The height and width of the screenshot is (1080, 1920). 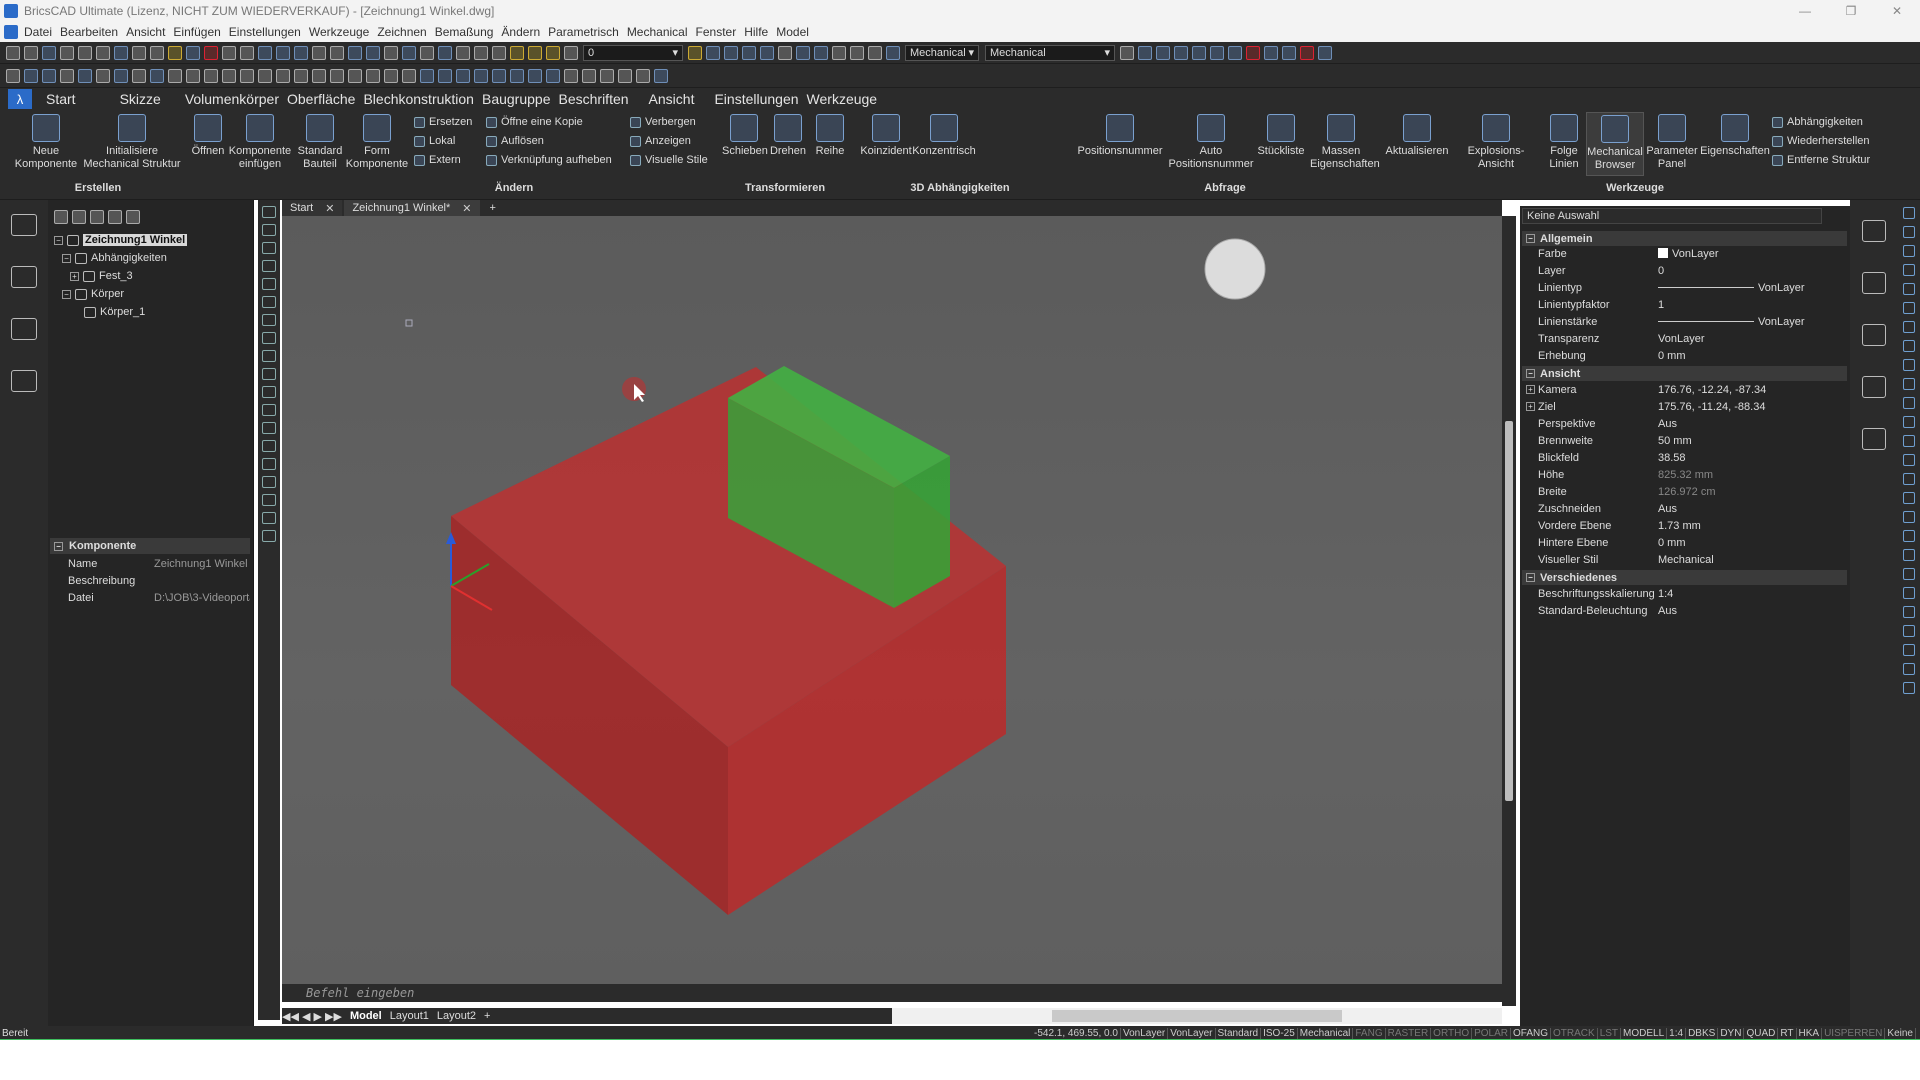 I want to click on form-komponente-button: Form Komponente, so click(x=377, y=142).